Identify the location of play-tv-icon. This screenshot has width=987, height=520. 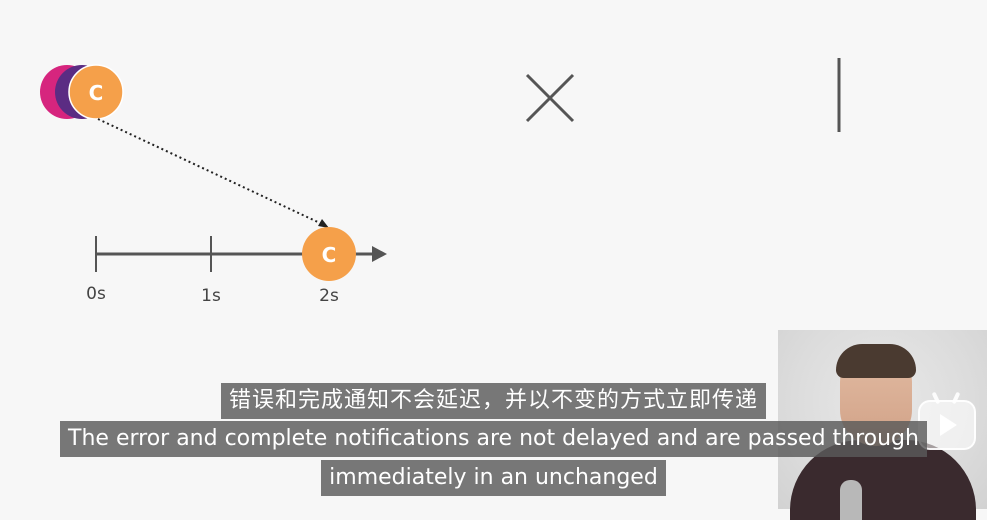
(947, 420).